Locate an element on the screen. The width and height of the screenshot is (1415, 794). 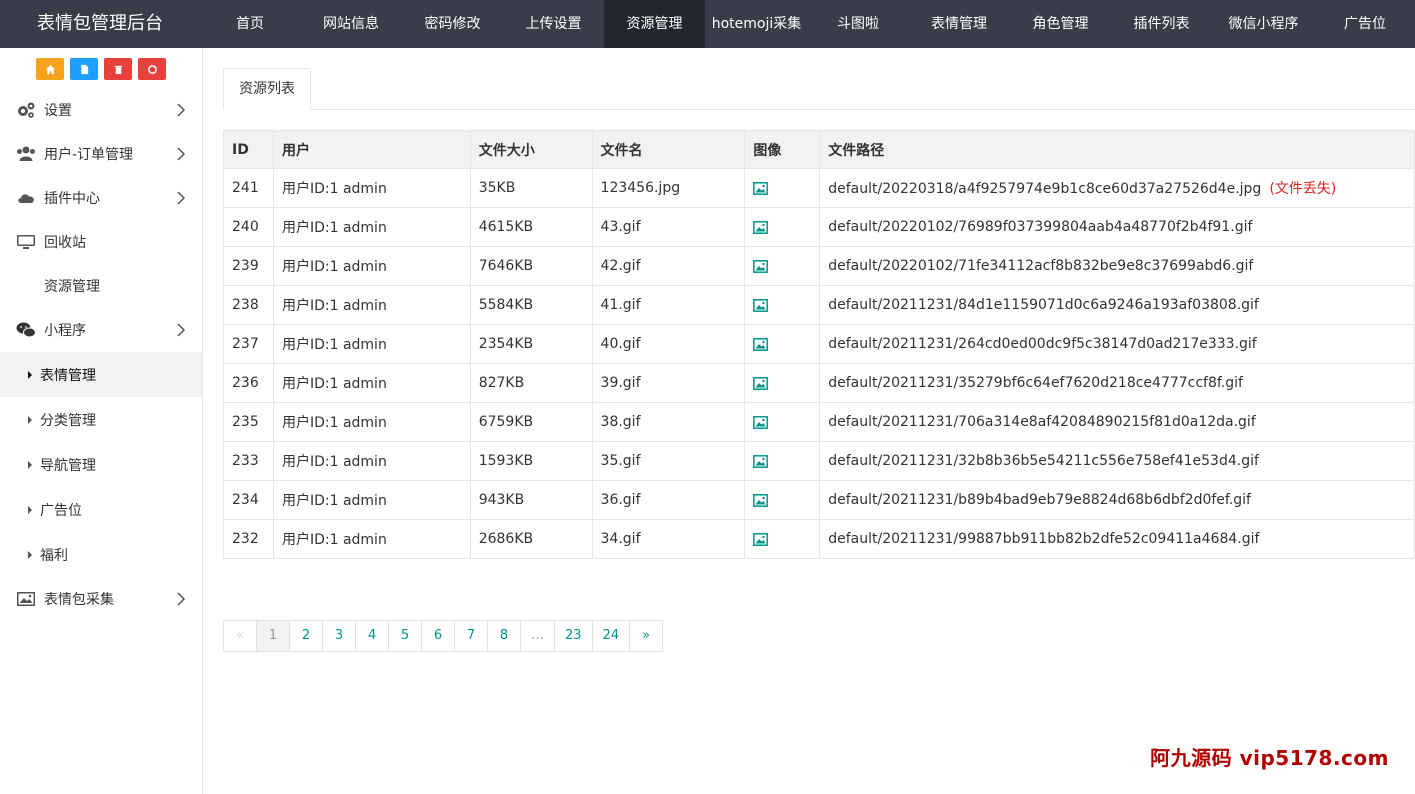
sidebar-item-4: 资源管理 is located at coordinates (101, 286).